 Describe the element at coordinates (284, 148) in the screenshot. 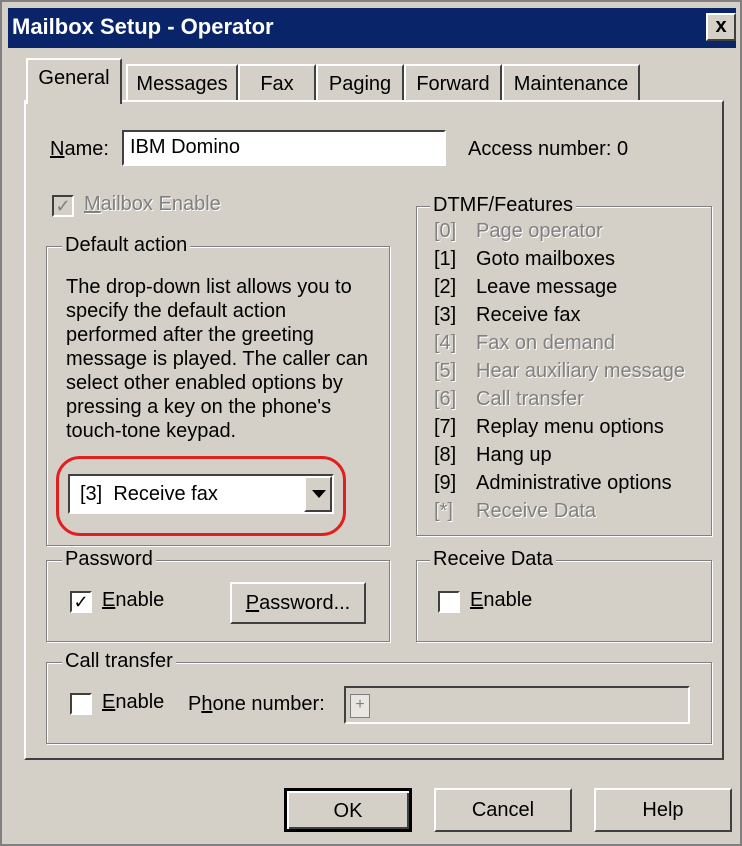

I see `name-input: IBM Domino` at that location.